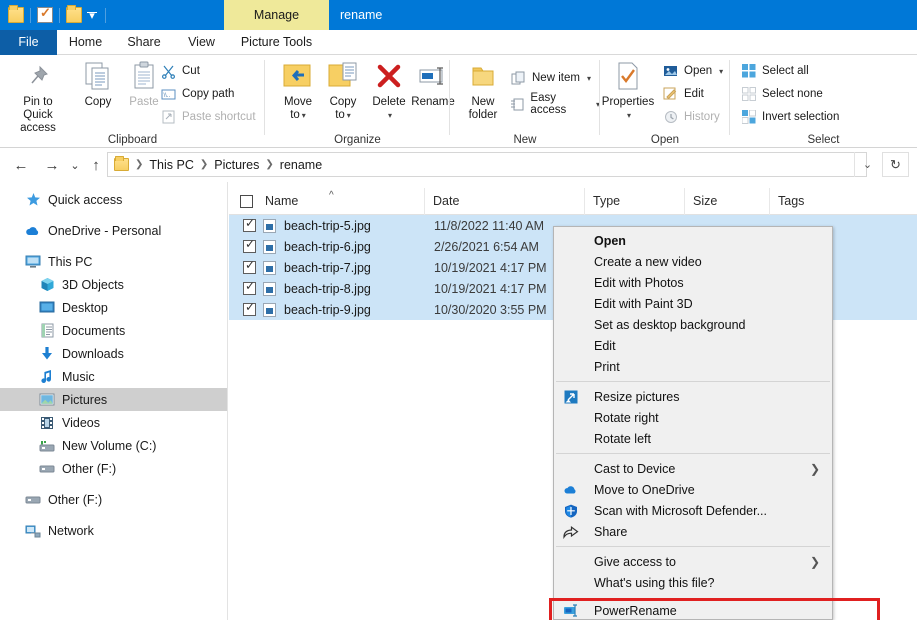 The width and height of the screenshot is (917, 620). What do you see at coordinates (635, 610) in the screenshot?
I see `menu-label: PowerRename` at bounding box center [635, 610].